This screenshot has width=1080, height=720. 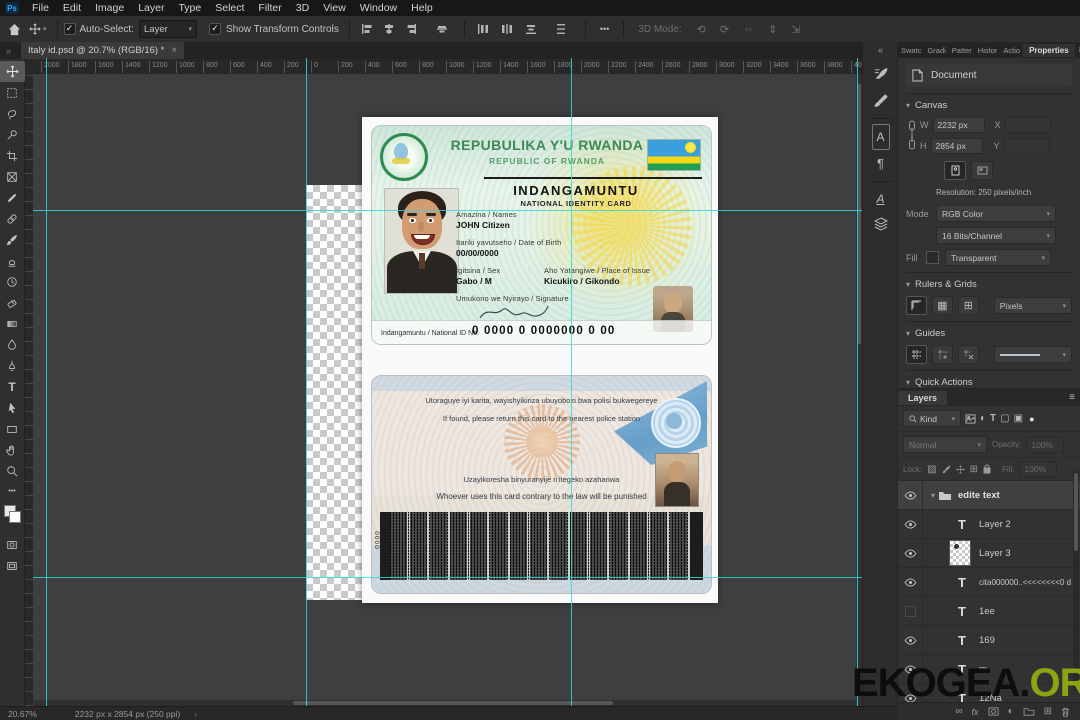 I want to click on auto-select-dropdown: Layer ▾, so click(x=168, y=29).